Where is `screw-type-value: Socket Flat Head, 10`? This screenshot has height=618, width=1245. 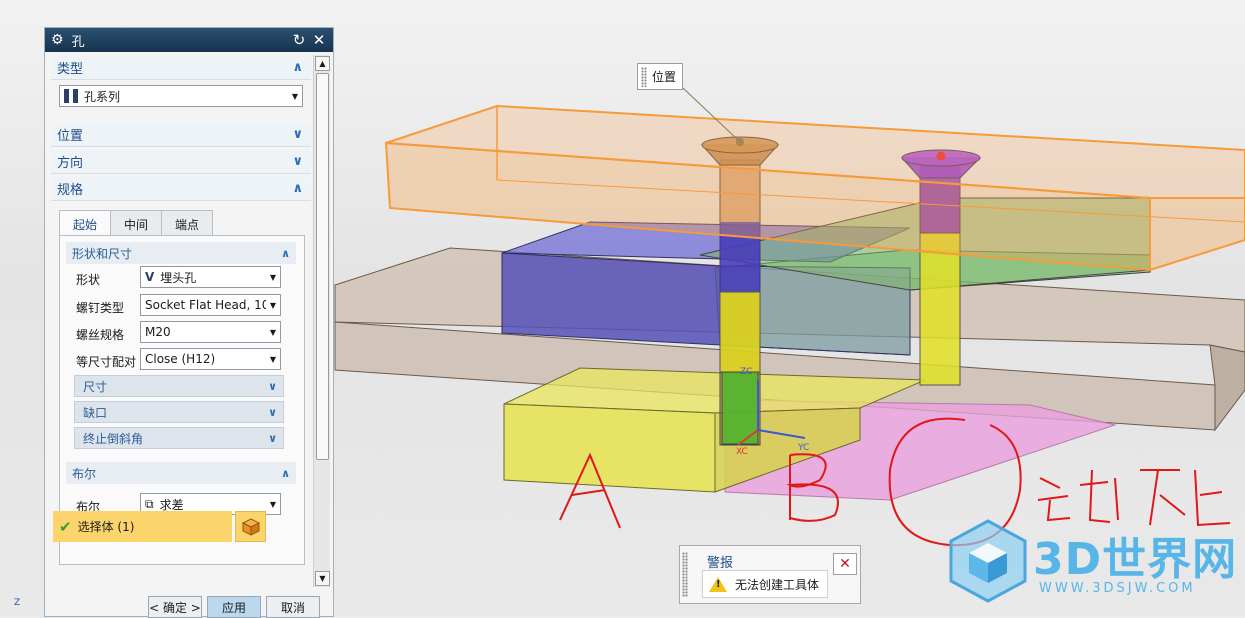 screw-type-value: Socket Flat Head, 10 is located at coordinates (205, 305).